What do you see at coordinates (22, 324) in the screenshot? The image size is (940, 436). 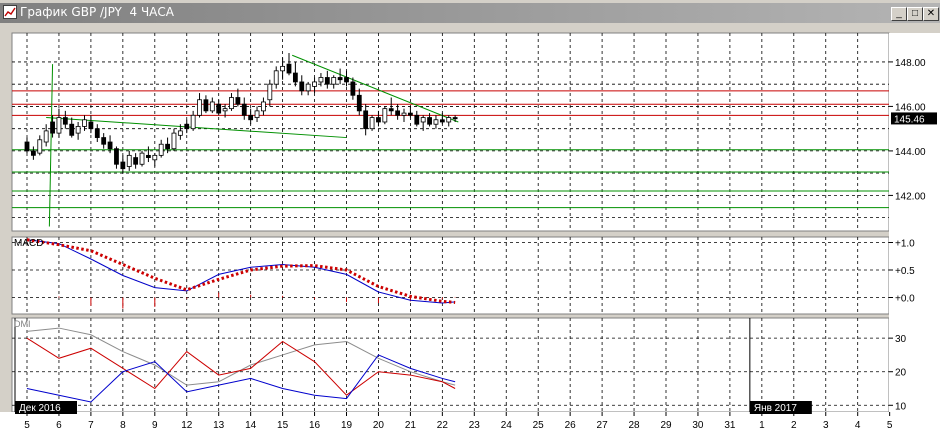 I see `dmi-pane-label: DMI` at bounding box center [22, 324].